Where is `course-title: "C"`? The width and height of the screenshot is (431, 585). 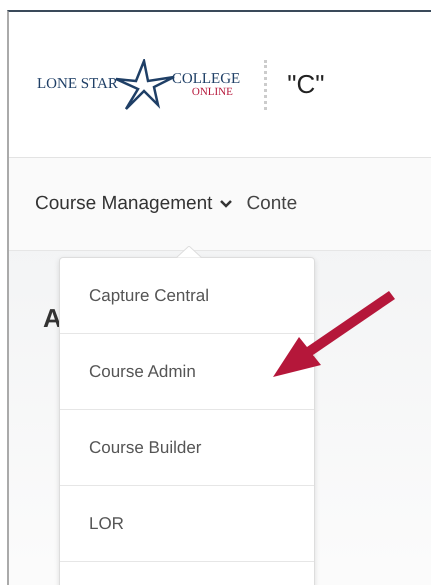 course-title: "C" is located at coordinates (305, 84).